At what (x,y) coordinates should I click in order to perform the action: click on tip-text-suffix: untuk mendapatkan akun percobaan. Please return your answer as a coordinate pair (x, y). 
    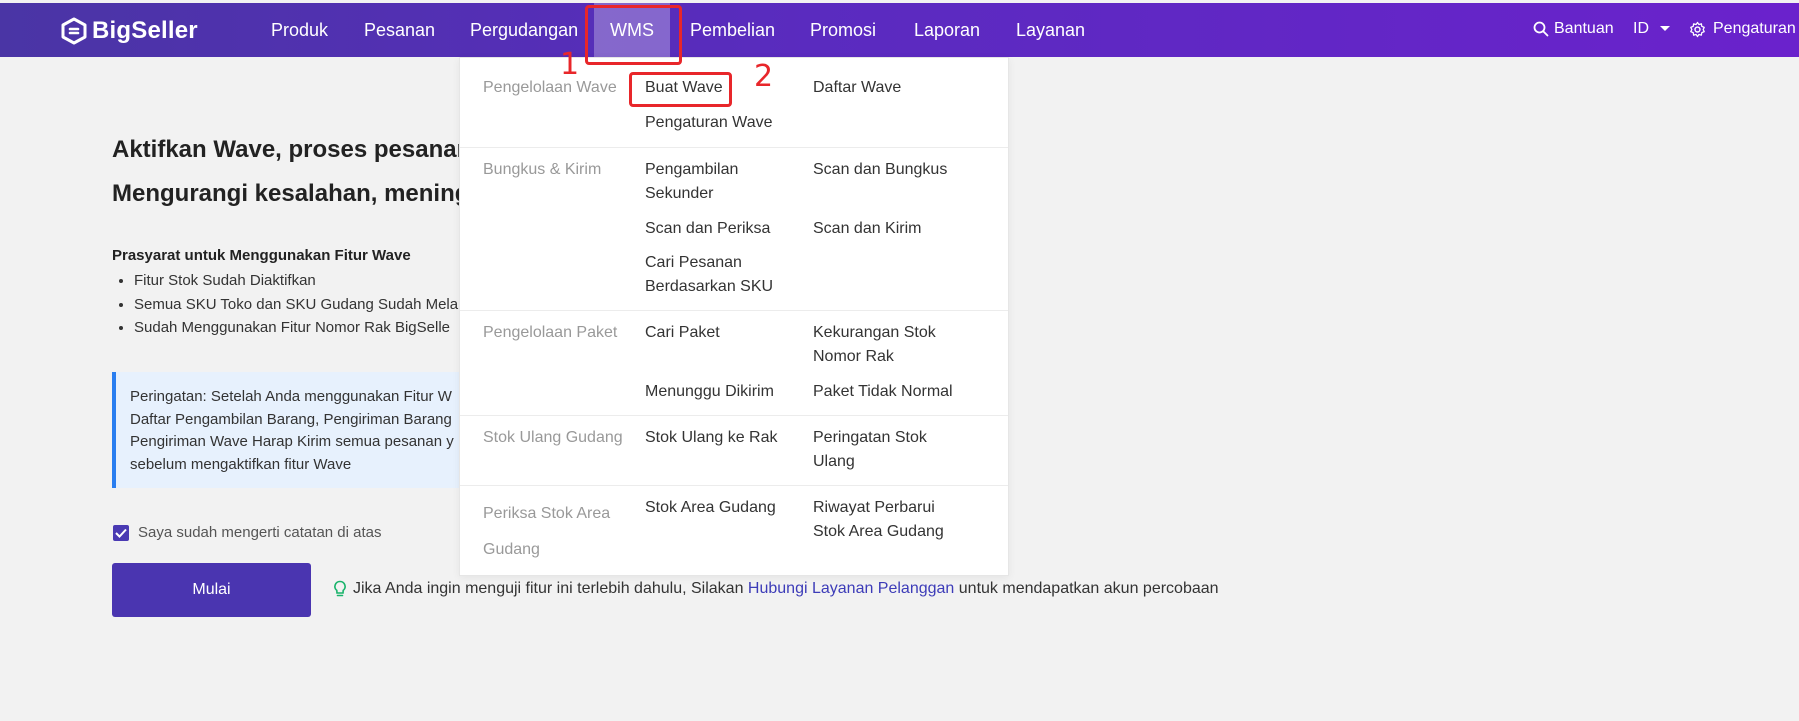
    Looking at the image, I should click on (1088, 588).